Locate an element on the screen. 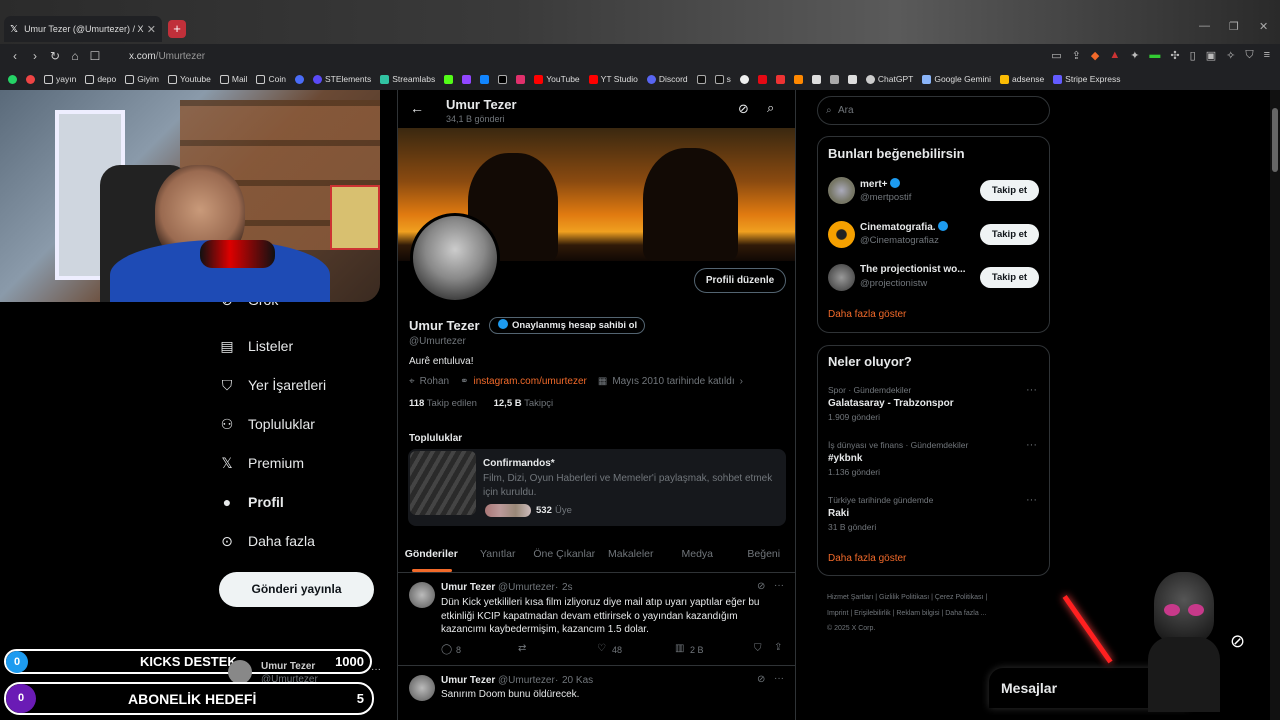 The height and width of the screenshot is (720, 1280). suggestion-name: mert+ is located at coordinates (880, 184).